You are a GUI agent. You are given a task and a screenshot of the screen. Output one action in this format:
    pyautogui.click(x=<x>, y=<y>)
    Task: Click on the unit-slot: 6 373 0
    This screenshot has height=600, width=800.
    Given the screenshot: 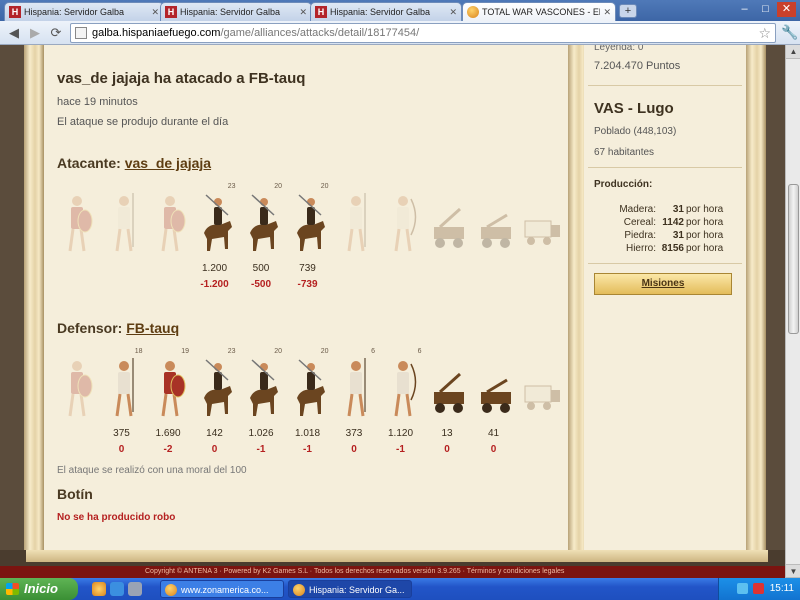 What is the action you would take?
    pyautogui.click(x=354, y=408)
    